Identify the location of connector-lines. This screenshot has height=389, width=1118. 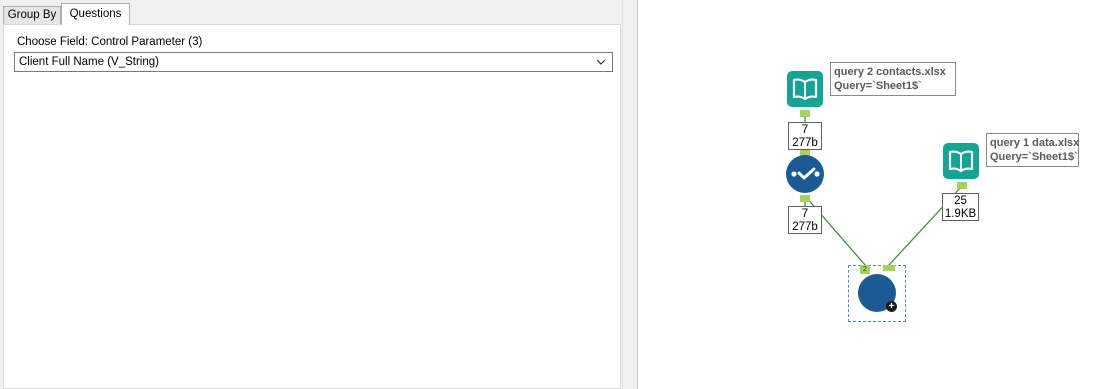
(883, 191).